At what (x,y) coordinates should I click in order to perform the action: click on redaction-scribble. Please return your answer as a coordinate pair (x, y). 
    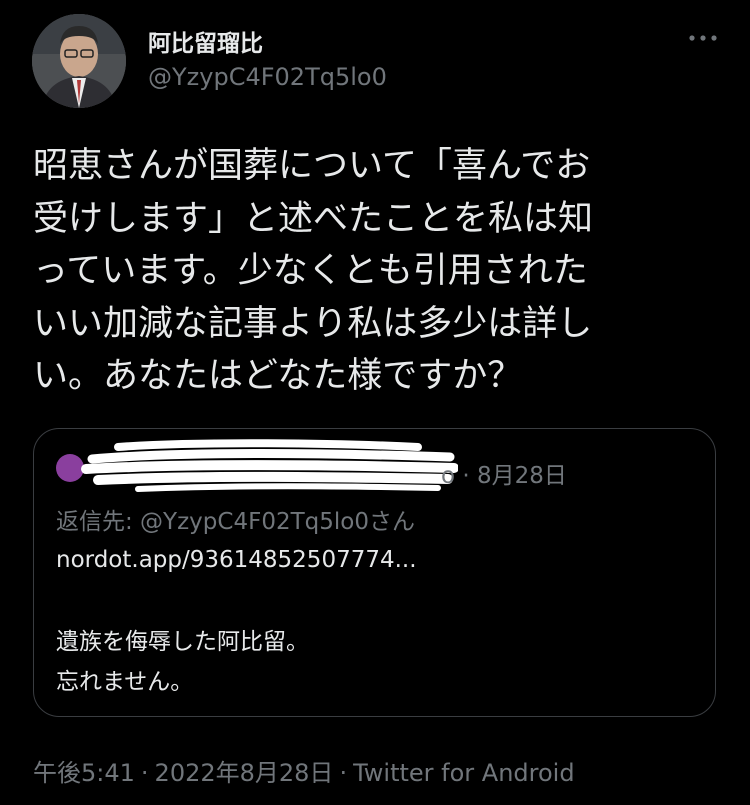
    Looking at the image, I should click on (269, 465).